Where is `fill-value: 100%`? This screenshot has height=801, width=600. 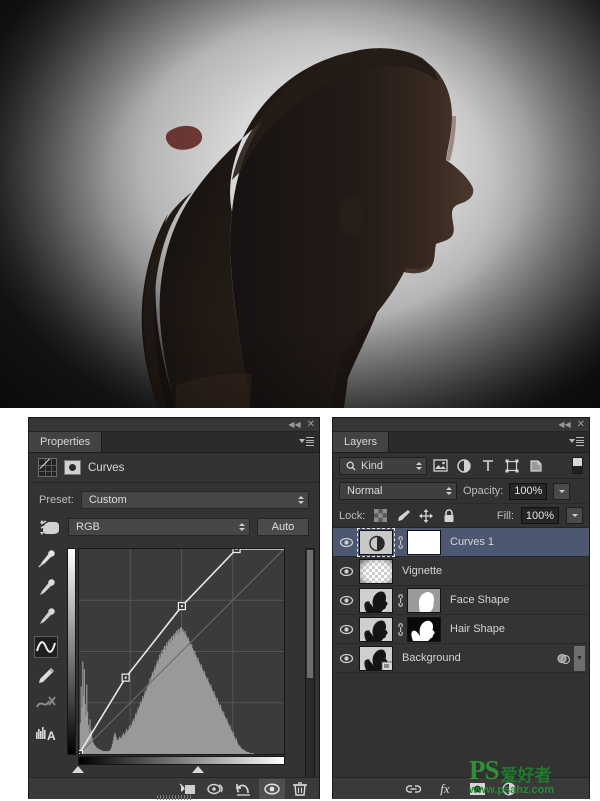 fill-value: 100% is located at coordinates (540, 515).